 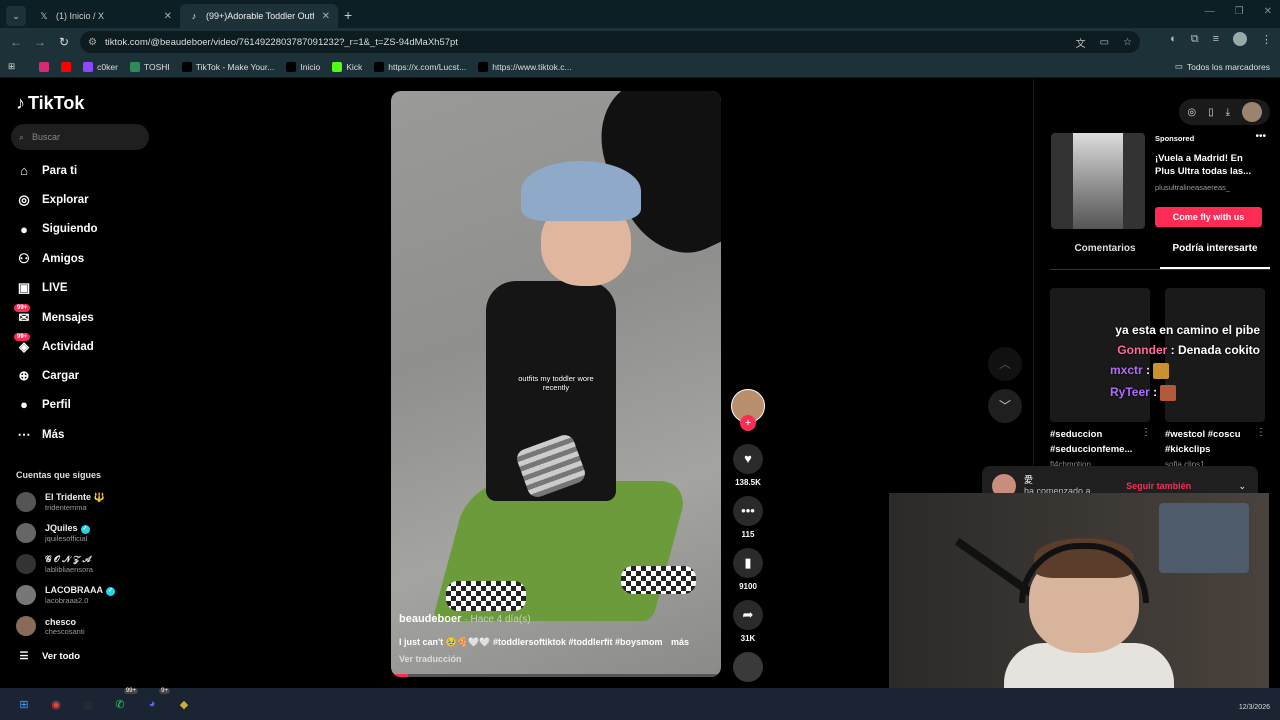 I want to click on all-bookmarks: ▭ Todos los marcadores, so click(x=1222, y=66).